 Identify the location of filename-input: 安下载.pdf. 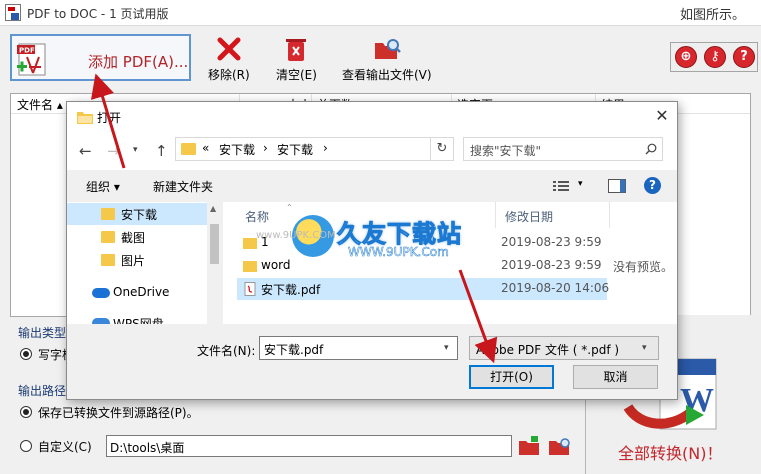
(358, 348).